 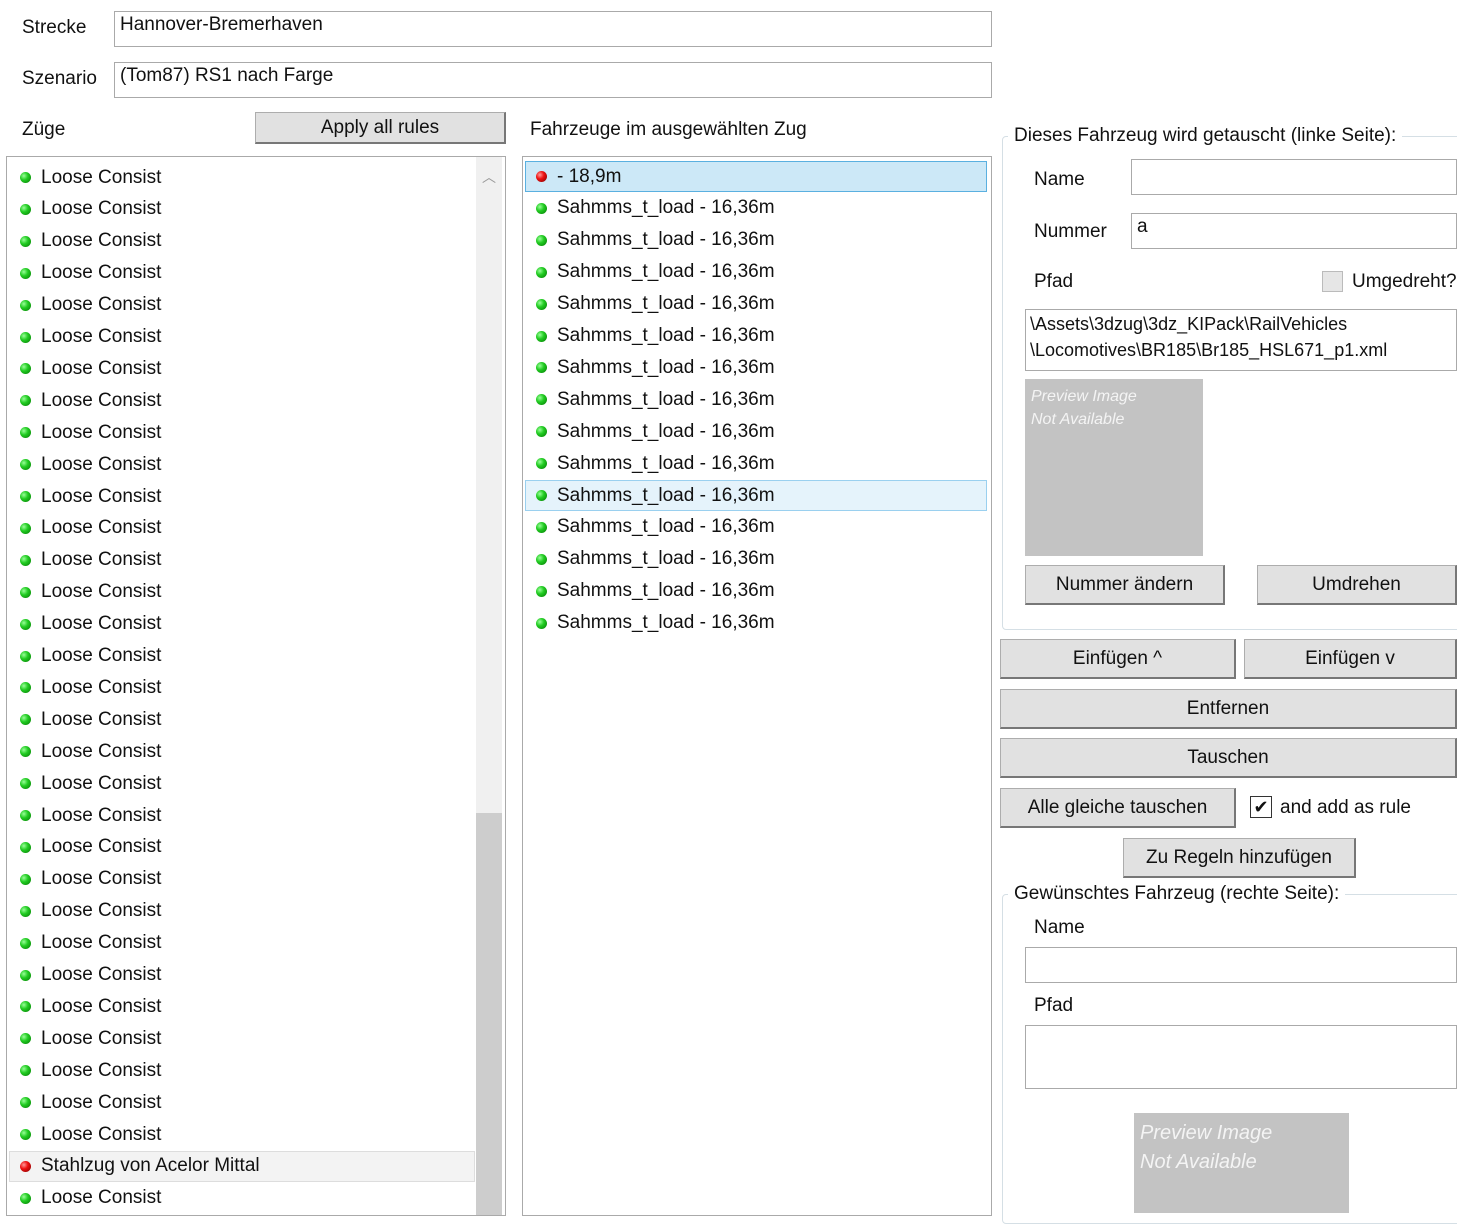 I want to click on add-rule-label: and add as rule, so click(x=1345, y=807).